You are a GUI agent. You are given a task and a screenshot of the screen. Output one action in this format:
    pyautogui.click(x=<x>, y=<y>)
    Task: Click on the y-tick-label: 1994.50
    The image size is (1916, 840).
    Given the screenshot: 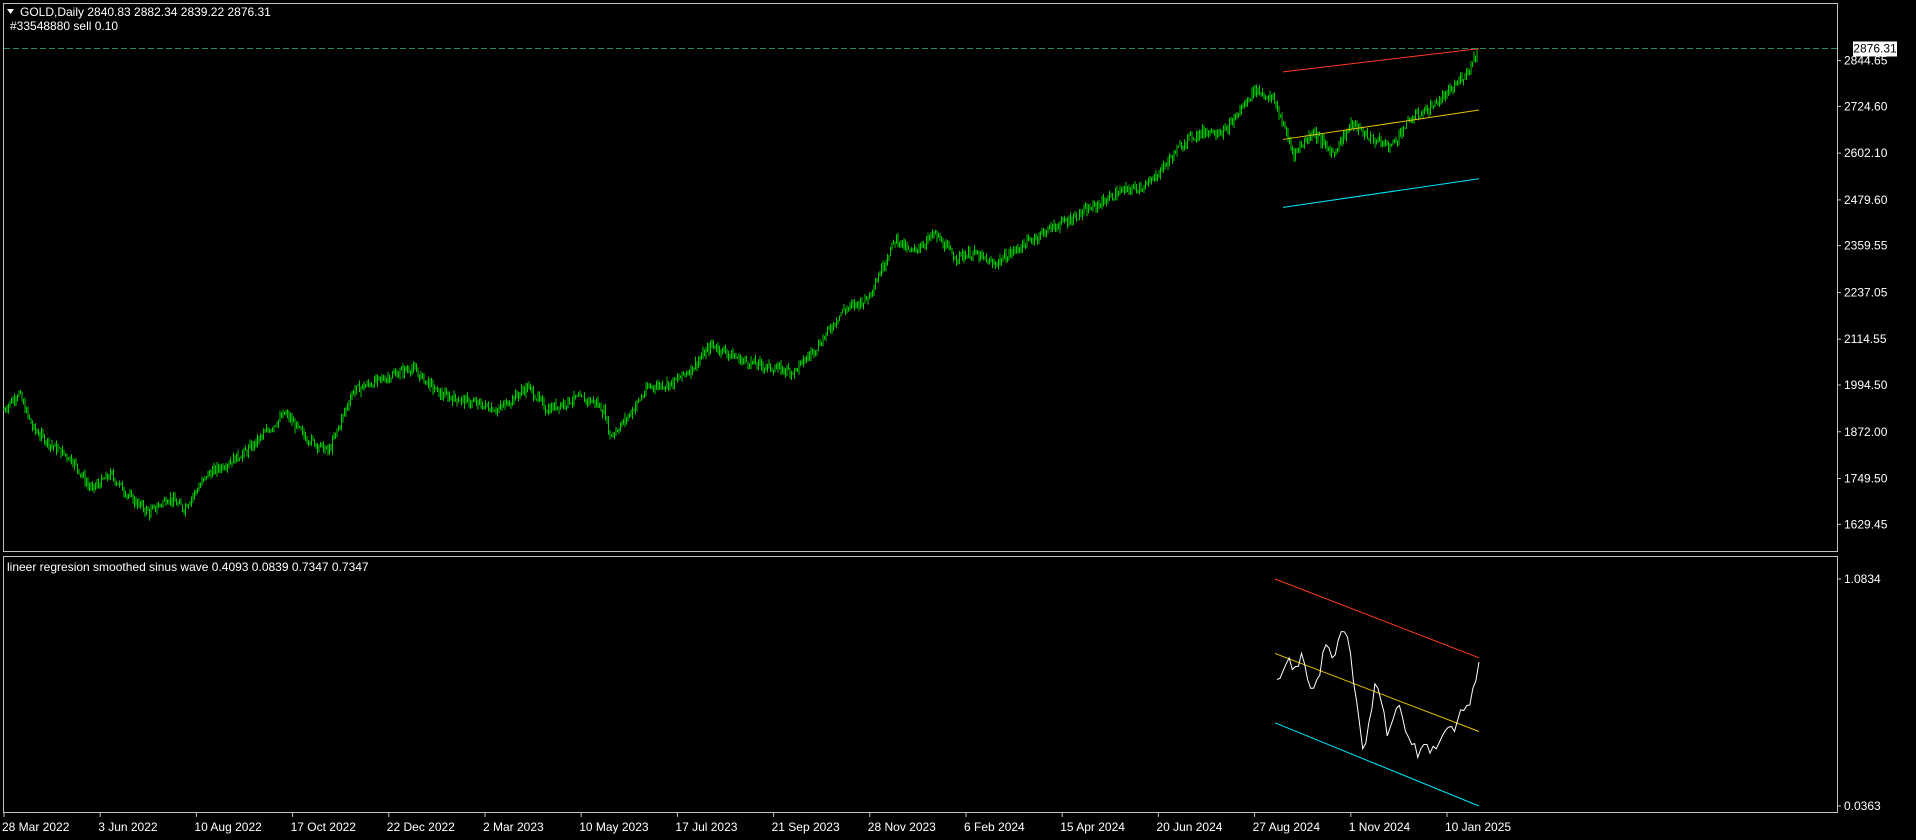 What is the action you would take?
    pyautogui.click(x=1866, y=385)
    